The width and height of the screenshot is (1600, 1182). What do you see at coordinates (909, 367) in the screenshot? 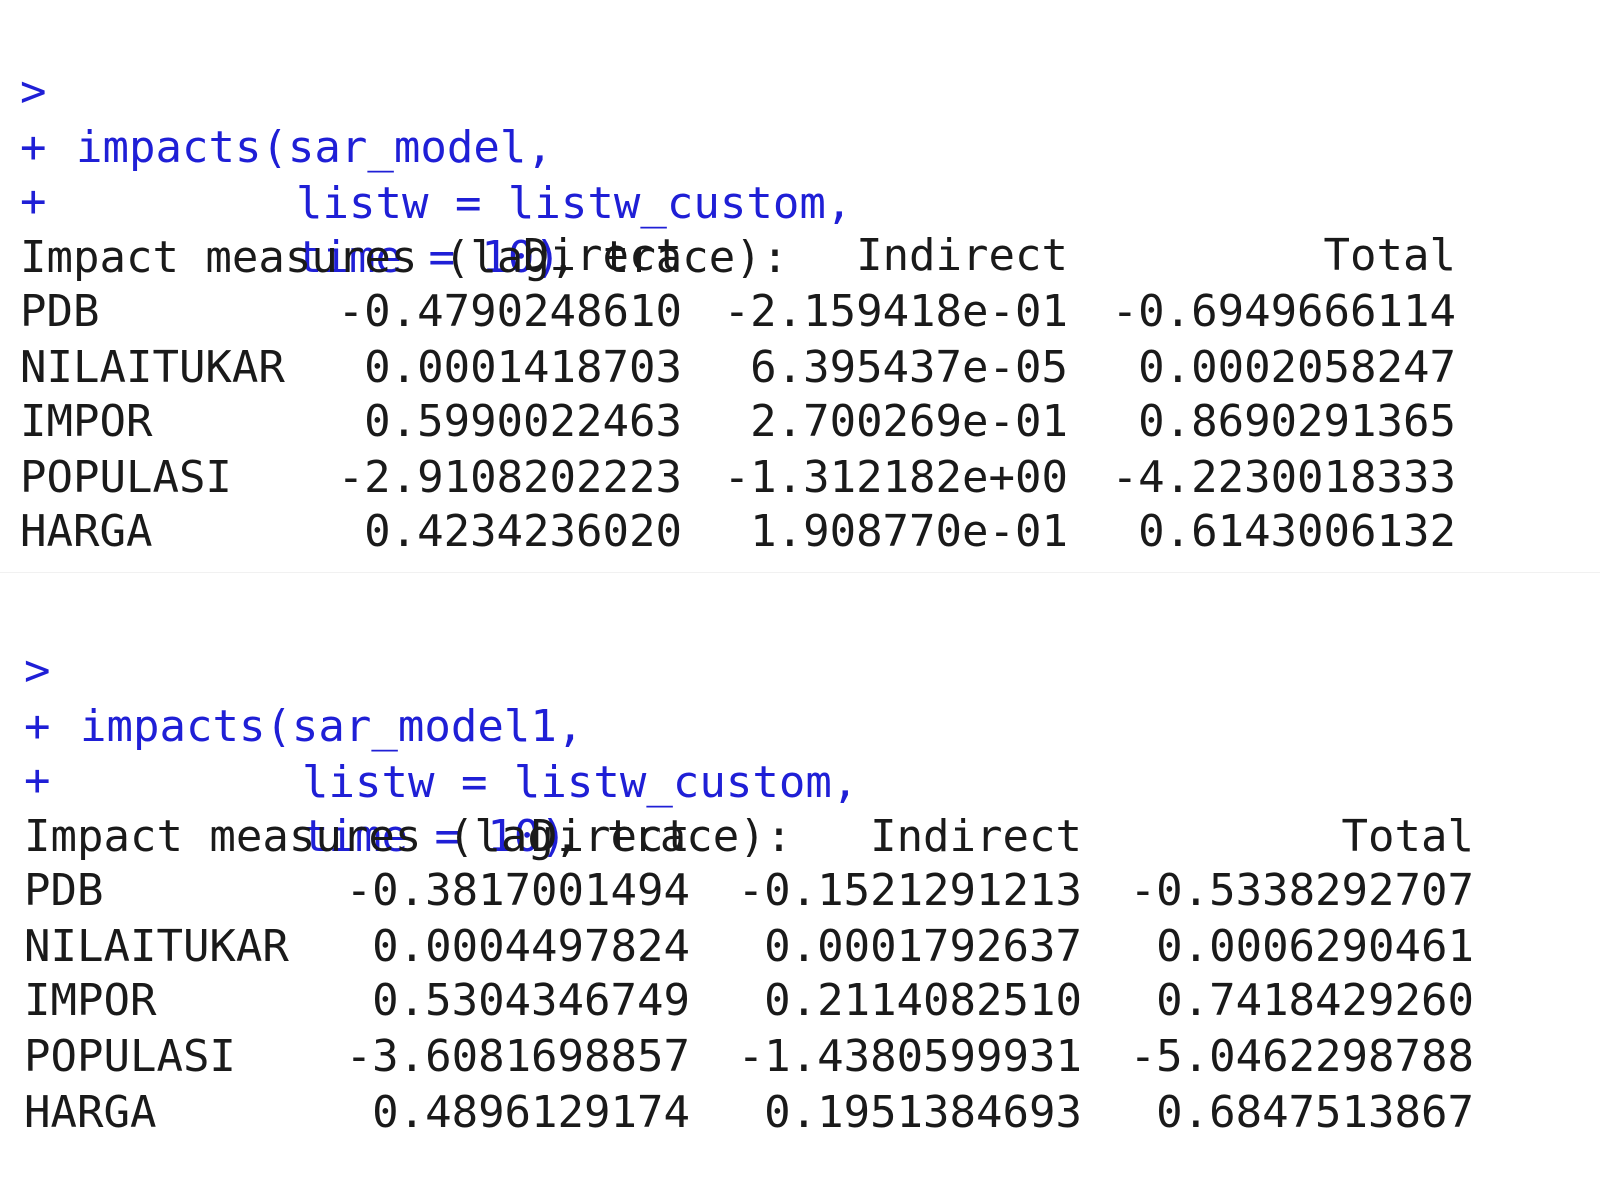
I see `indirect-value: 6.395437e-05` at bounding box center [909, 367].